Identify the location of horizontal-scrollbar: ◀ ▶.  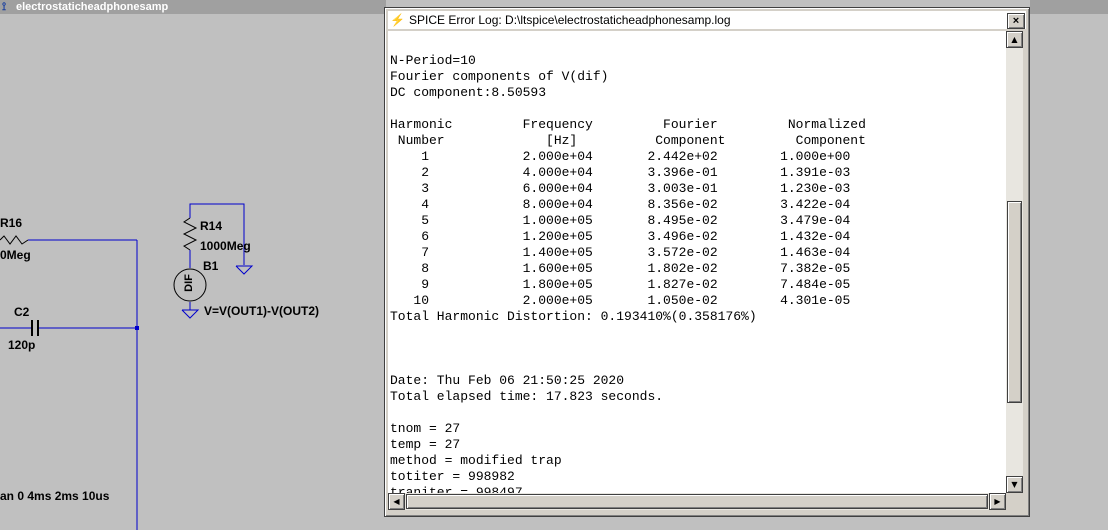
(697, 501).